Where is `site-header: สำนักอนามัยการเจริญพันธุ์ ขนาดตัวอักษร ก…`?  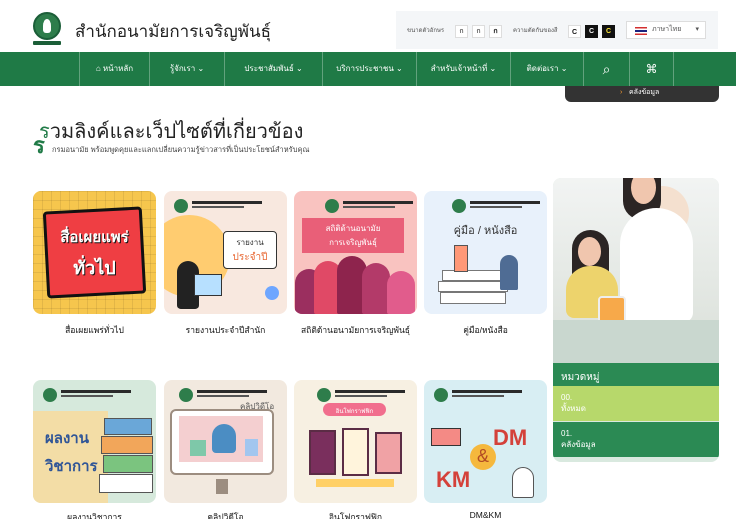
site-header: สำนักอนามัยการเจริญพันธุ์ ขนาดตัวอักษร ก… is located at coordinates (368, 26).